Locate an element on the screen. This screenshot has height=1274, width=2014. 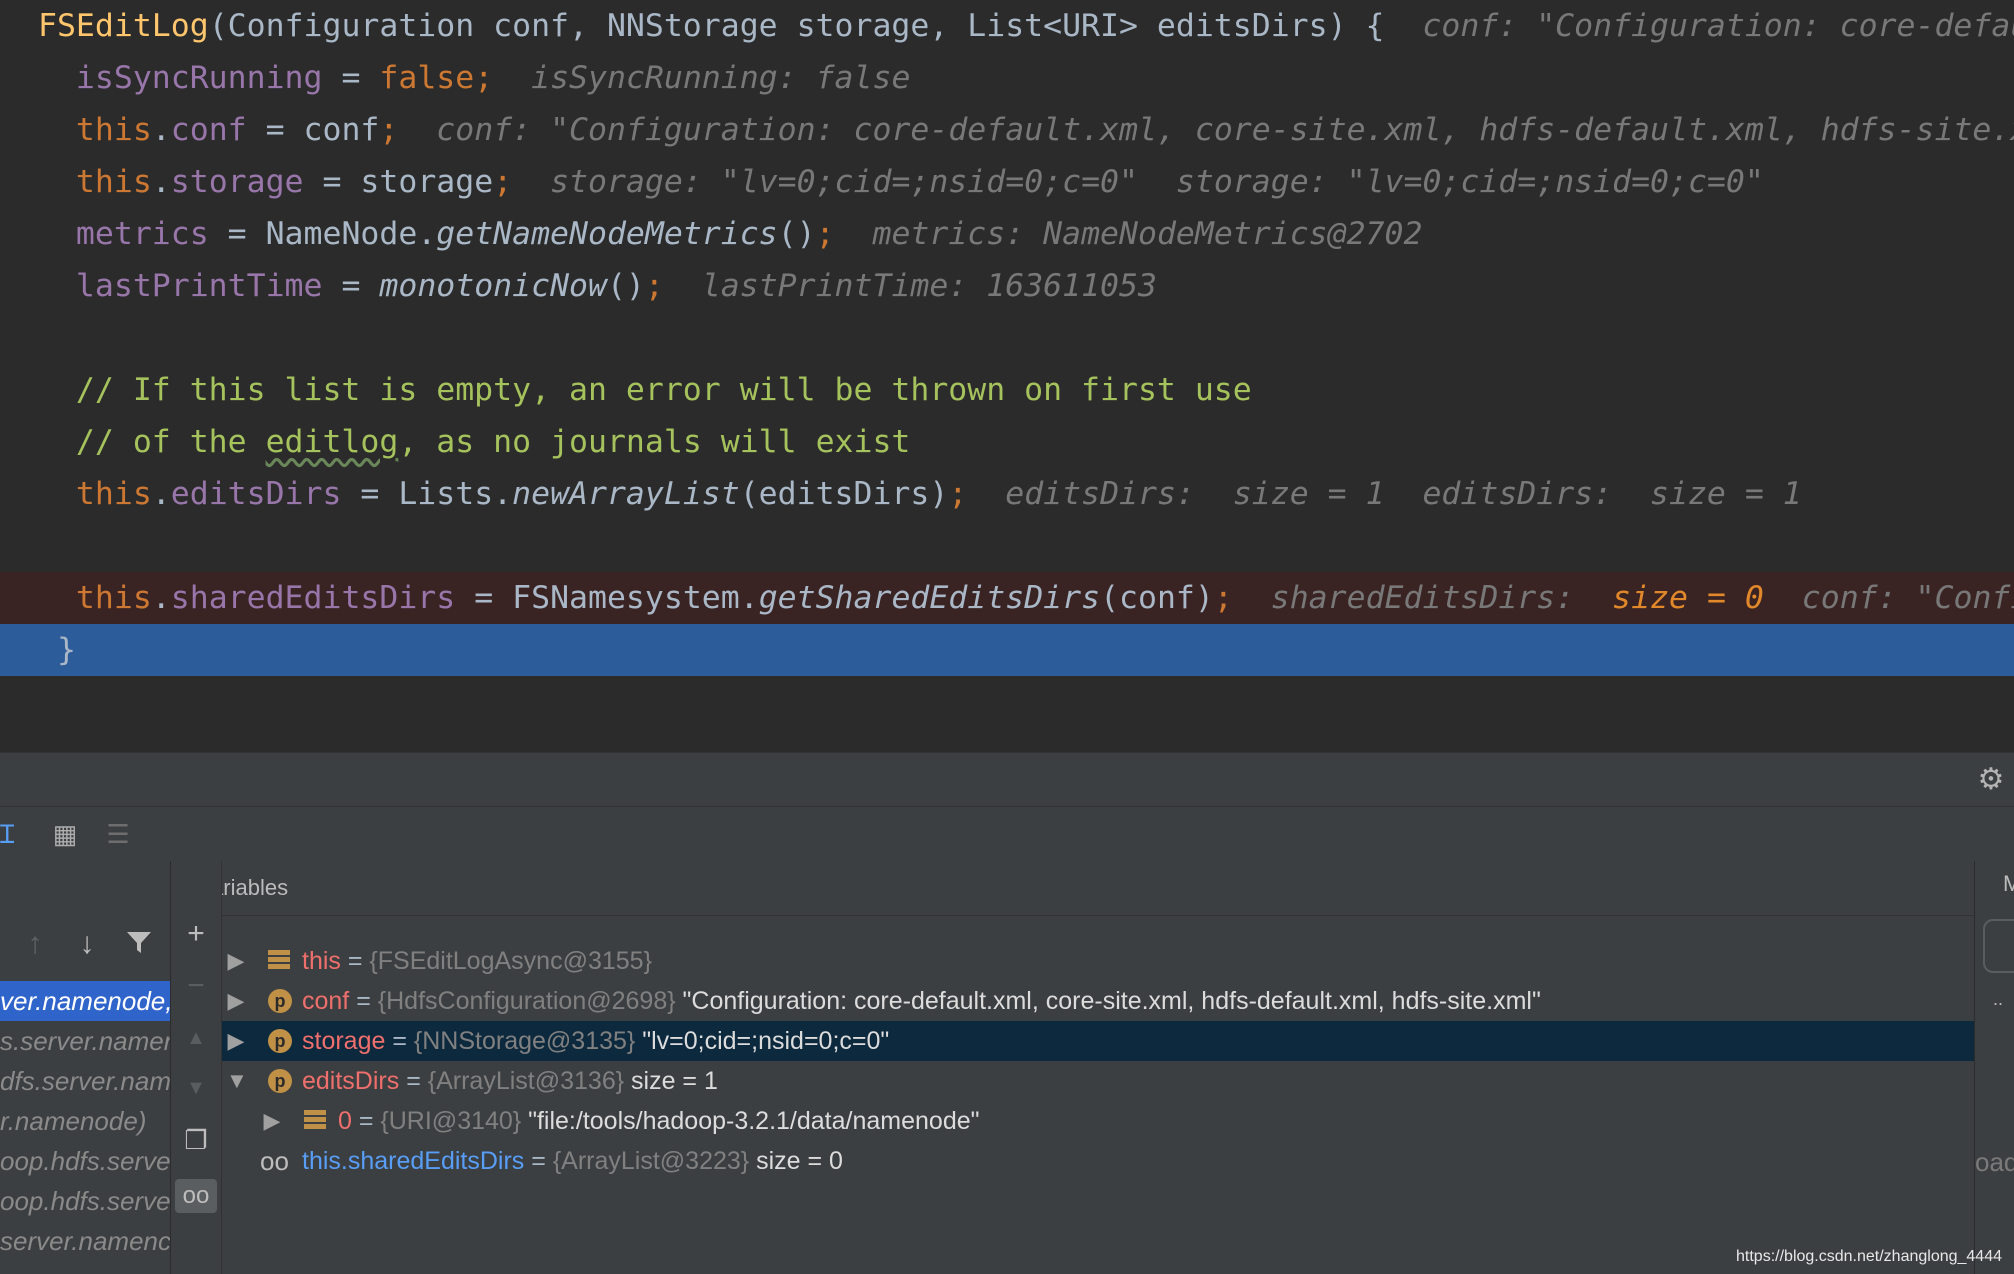
variable-type: {HdfsConfiguration@2698} is located at coordinates (526, 1001).